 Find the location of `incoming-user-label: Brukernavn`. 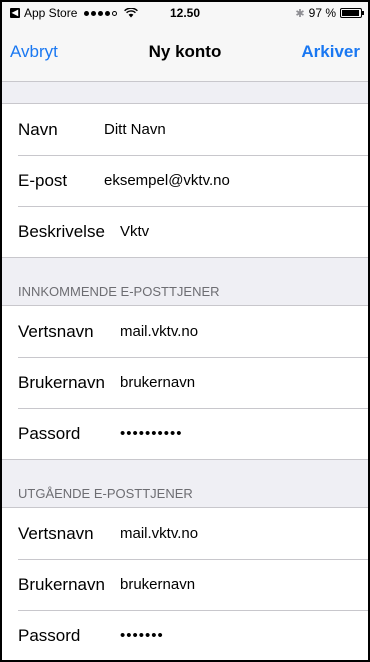

incoming-user-label: Brukernavn is located at coordinates (61, 382).